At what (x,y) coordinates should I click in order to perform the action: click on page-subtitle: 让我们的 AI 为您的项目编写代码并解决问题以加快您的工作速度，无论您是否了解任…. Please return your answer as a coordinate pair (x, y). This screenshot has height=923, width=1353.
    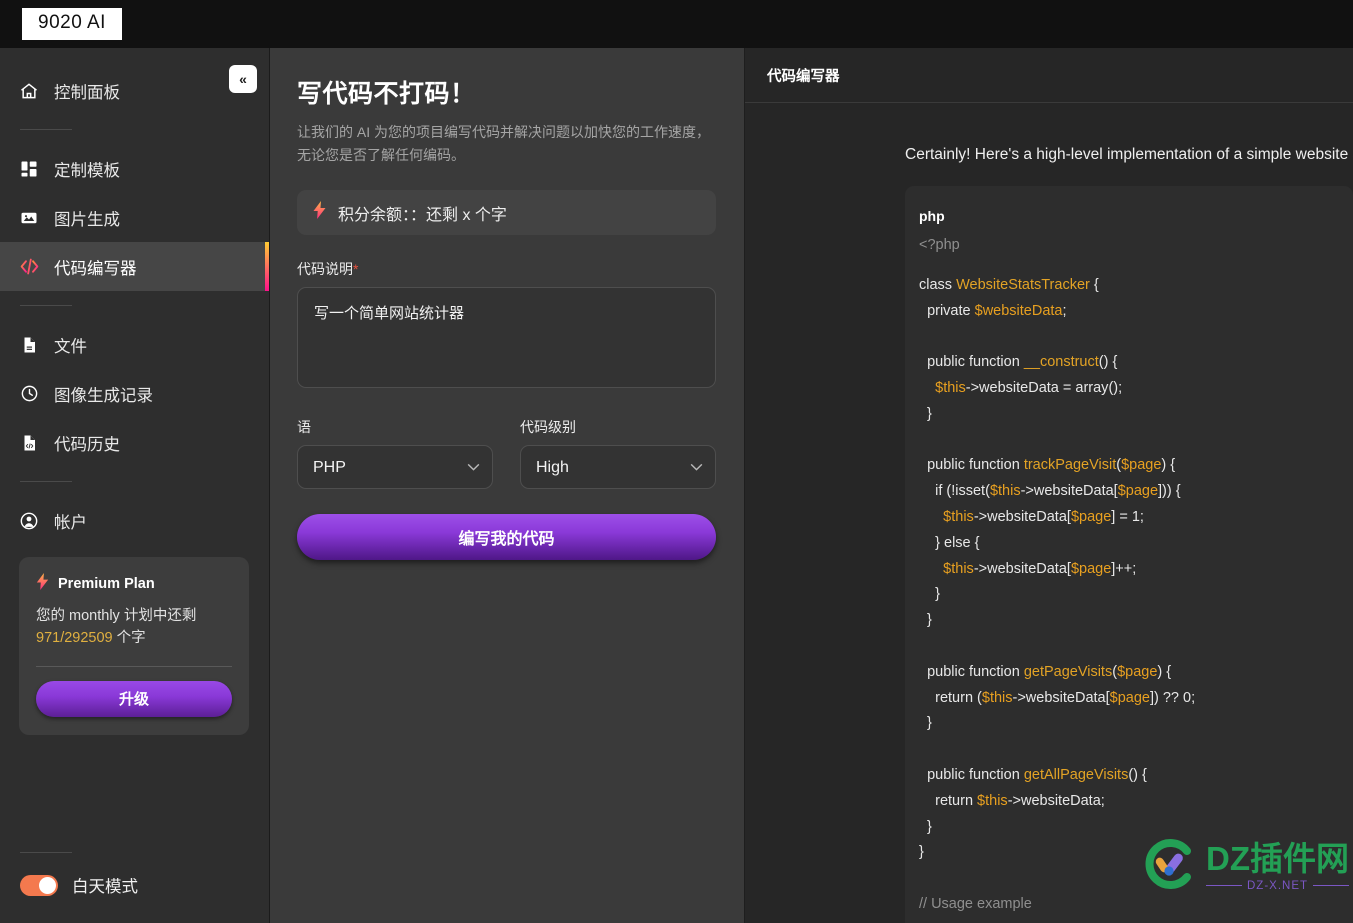
    Looking at the image, I should click on (504, 143).